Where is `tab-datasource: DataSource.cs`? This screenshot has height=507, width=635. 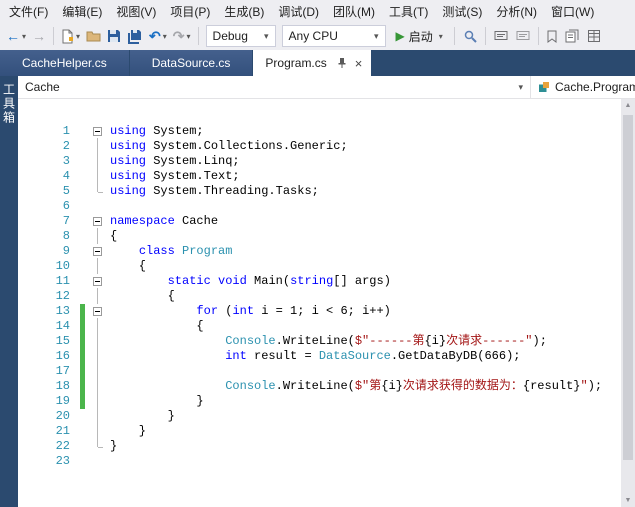
tab-datasource: DataSource.cs is located at coordinates (191, 63).